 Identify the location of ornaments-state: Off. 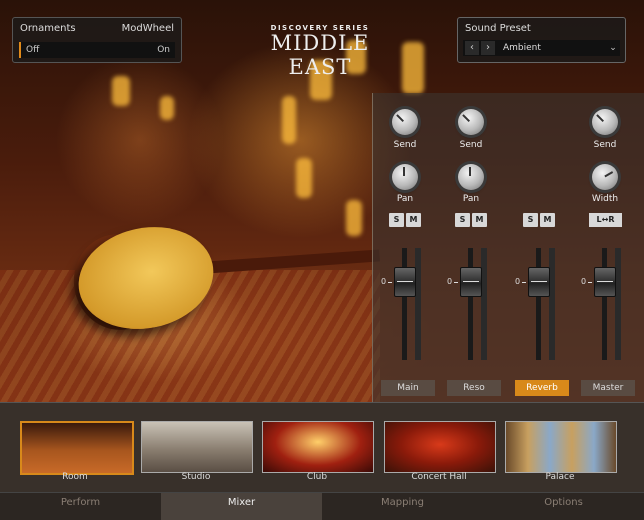
(33, 50).